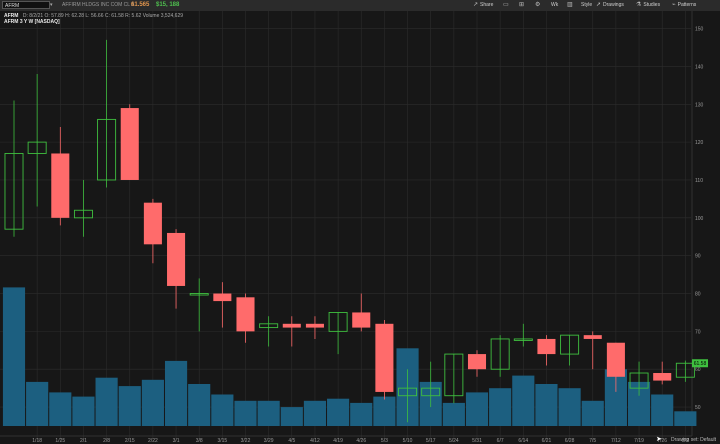 The width and height of the screenshot is (720, 444). What do you see at coordinates (580, 5) in the screenshot?
I see `style-button: Style` at bounding box center [580, 5].